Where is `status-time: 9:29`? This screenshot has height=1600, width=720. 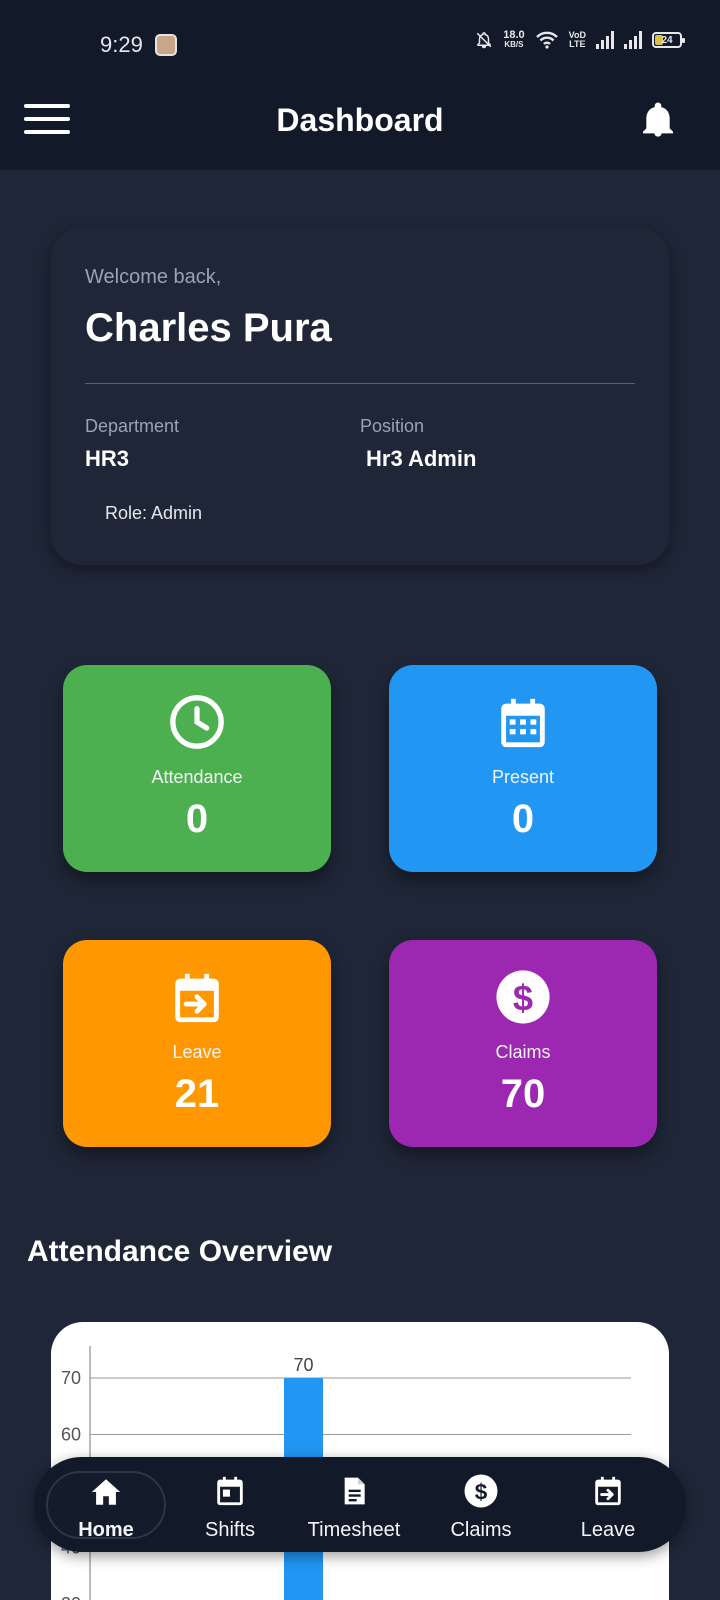
status-time: 9:29 is located at coordinates (121, 44).